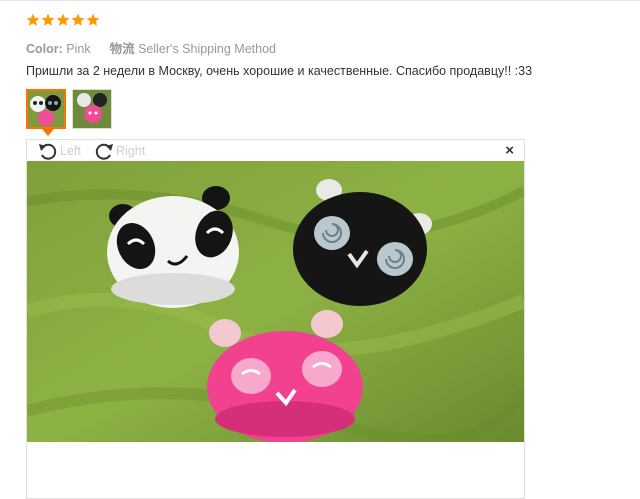  I want to click on rotate-left-label: Left, so click(70, 151).